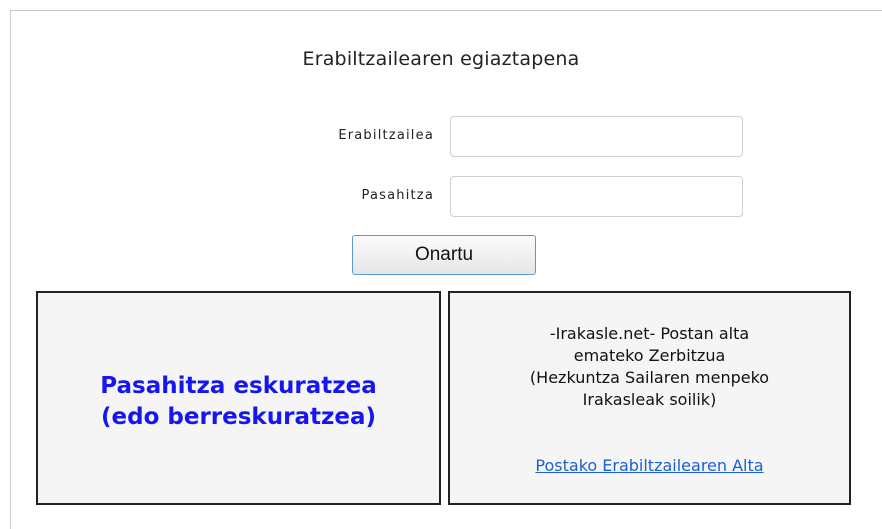 The width and height of the screenshot is (882, 529). What do you see at coordinates (441, 197) in the screenshot?
I see `password-row: Pasahitza` at bounding box center [441, 197].